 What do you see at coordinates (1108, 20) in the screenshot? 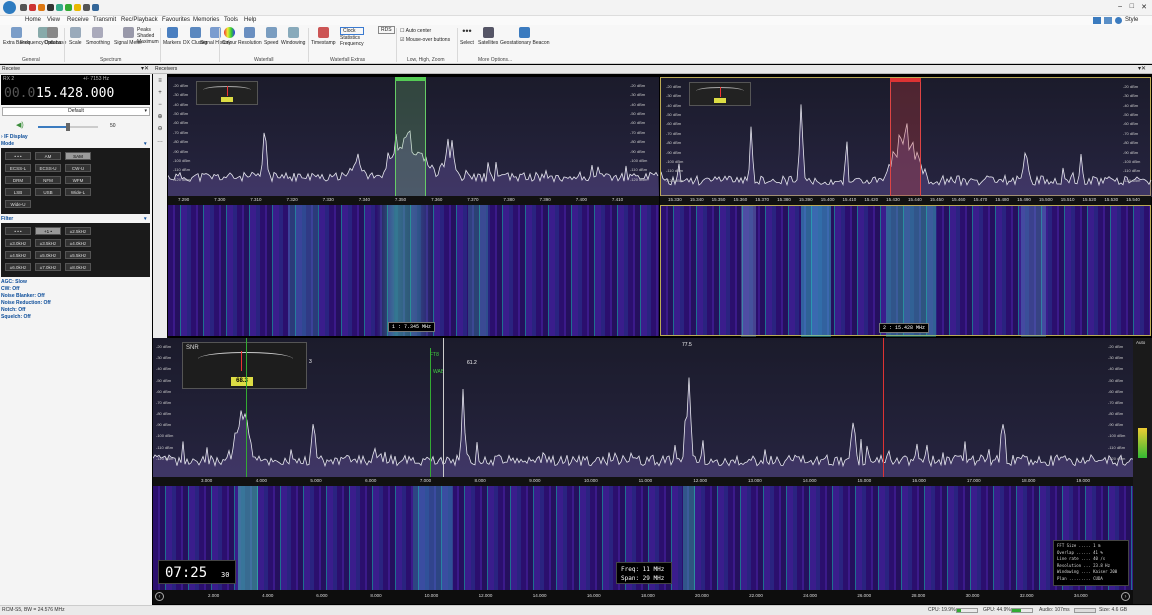
I see `window-icon` at bounding box center [1108, 20].